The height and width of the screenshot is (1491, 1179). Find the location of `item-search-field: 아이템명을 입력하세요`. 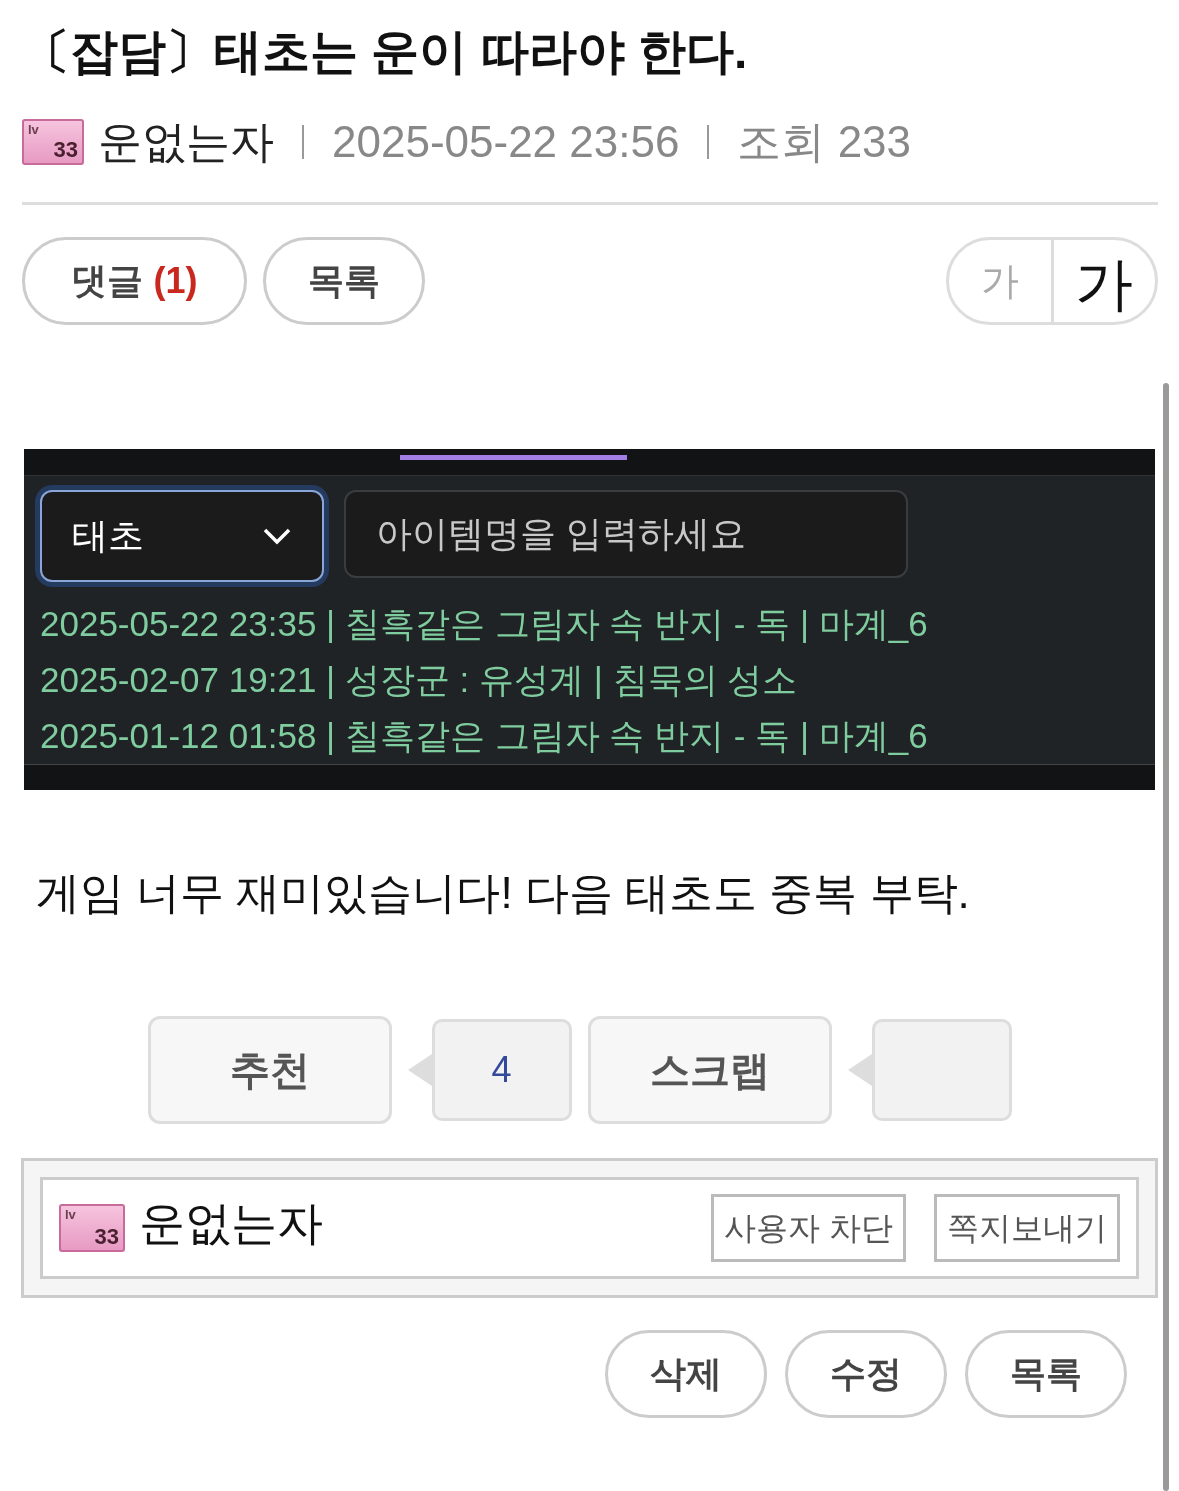

item-search-field: 아이템명을 입력하세요 is located at coordinates (626, 534).